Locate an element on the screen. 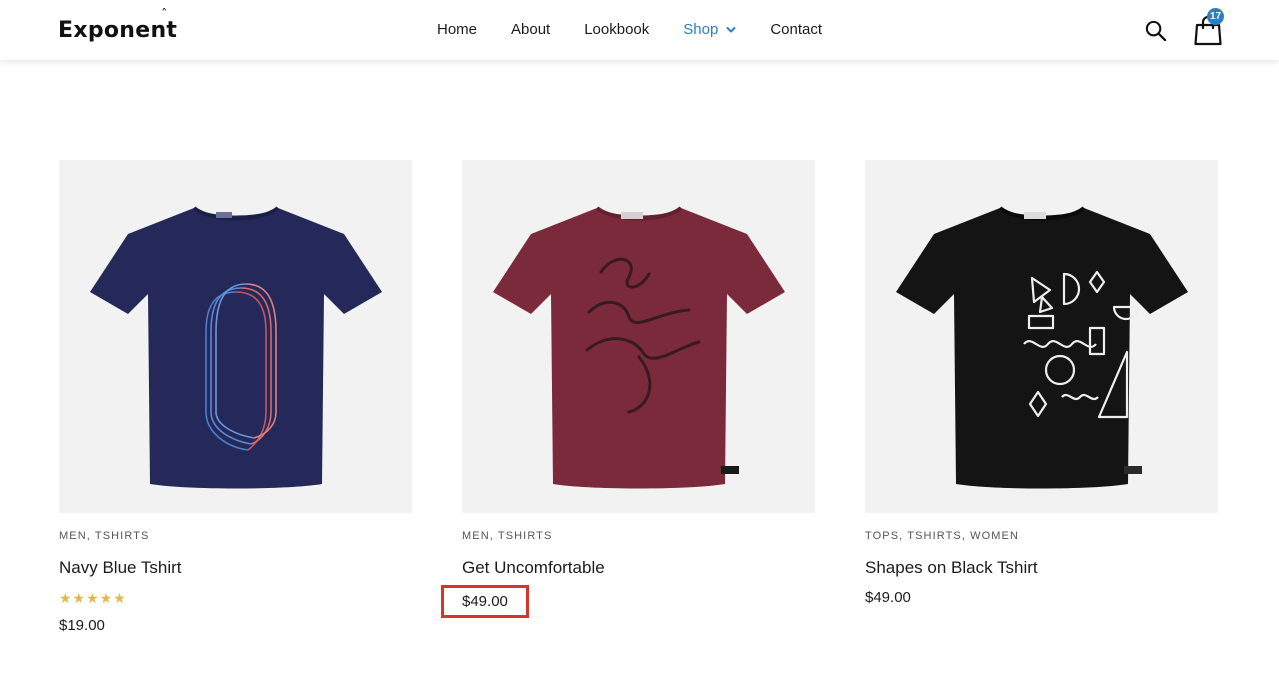 The image size is (1279, 678). nav-about: About is located at coordinates (530, 29).